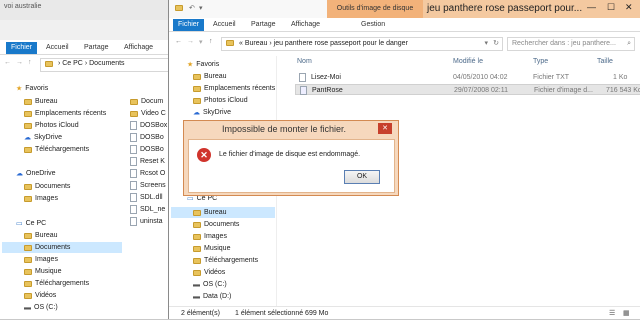 This screenshot has width=640, height=320. What do you see at coordinates (591, 7) in the screenshot?
I see `minimize-icon: —` at bounding box center [591, 7].